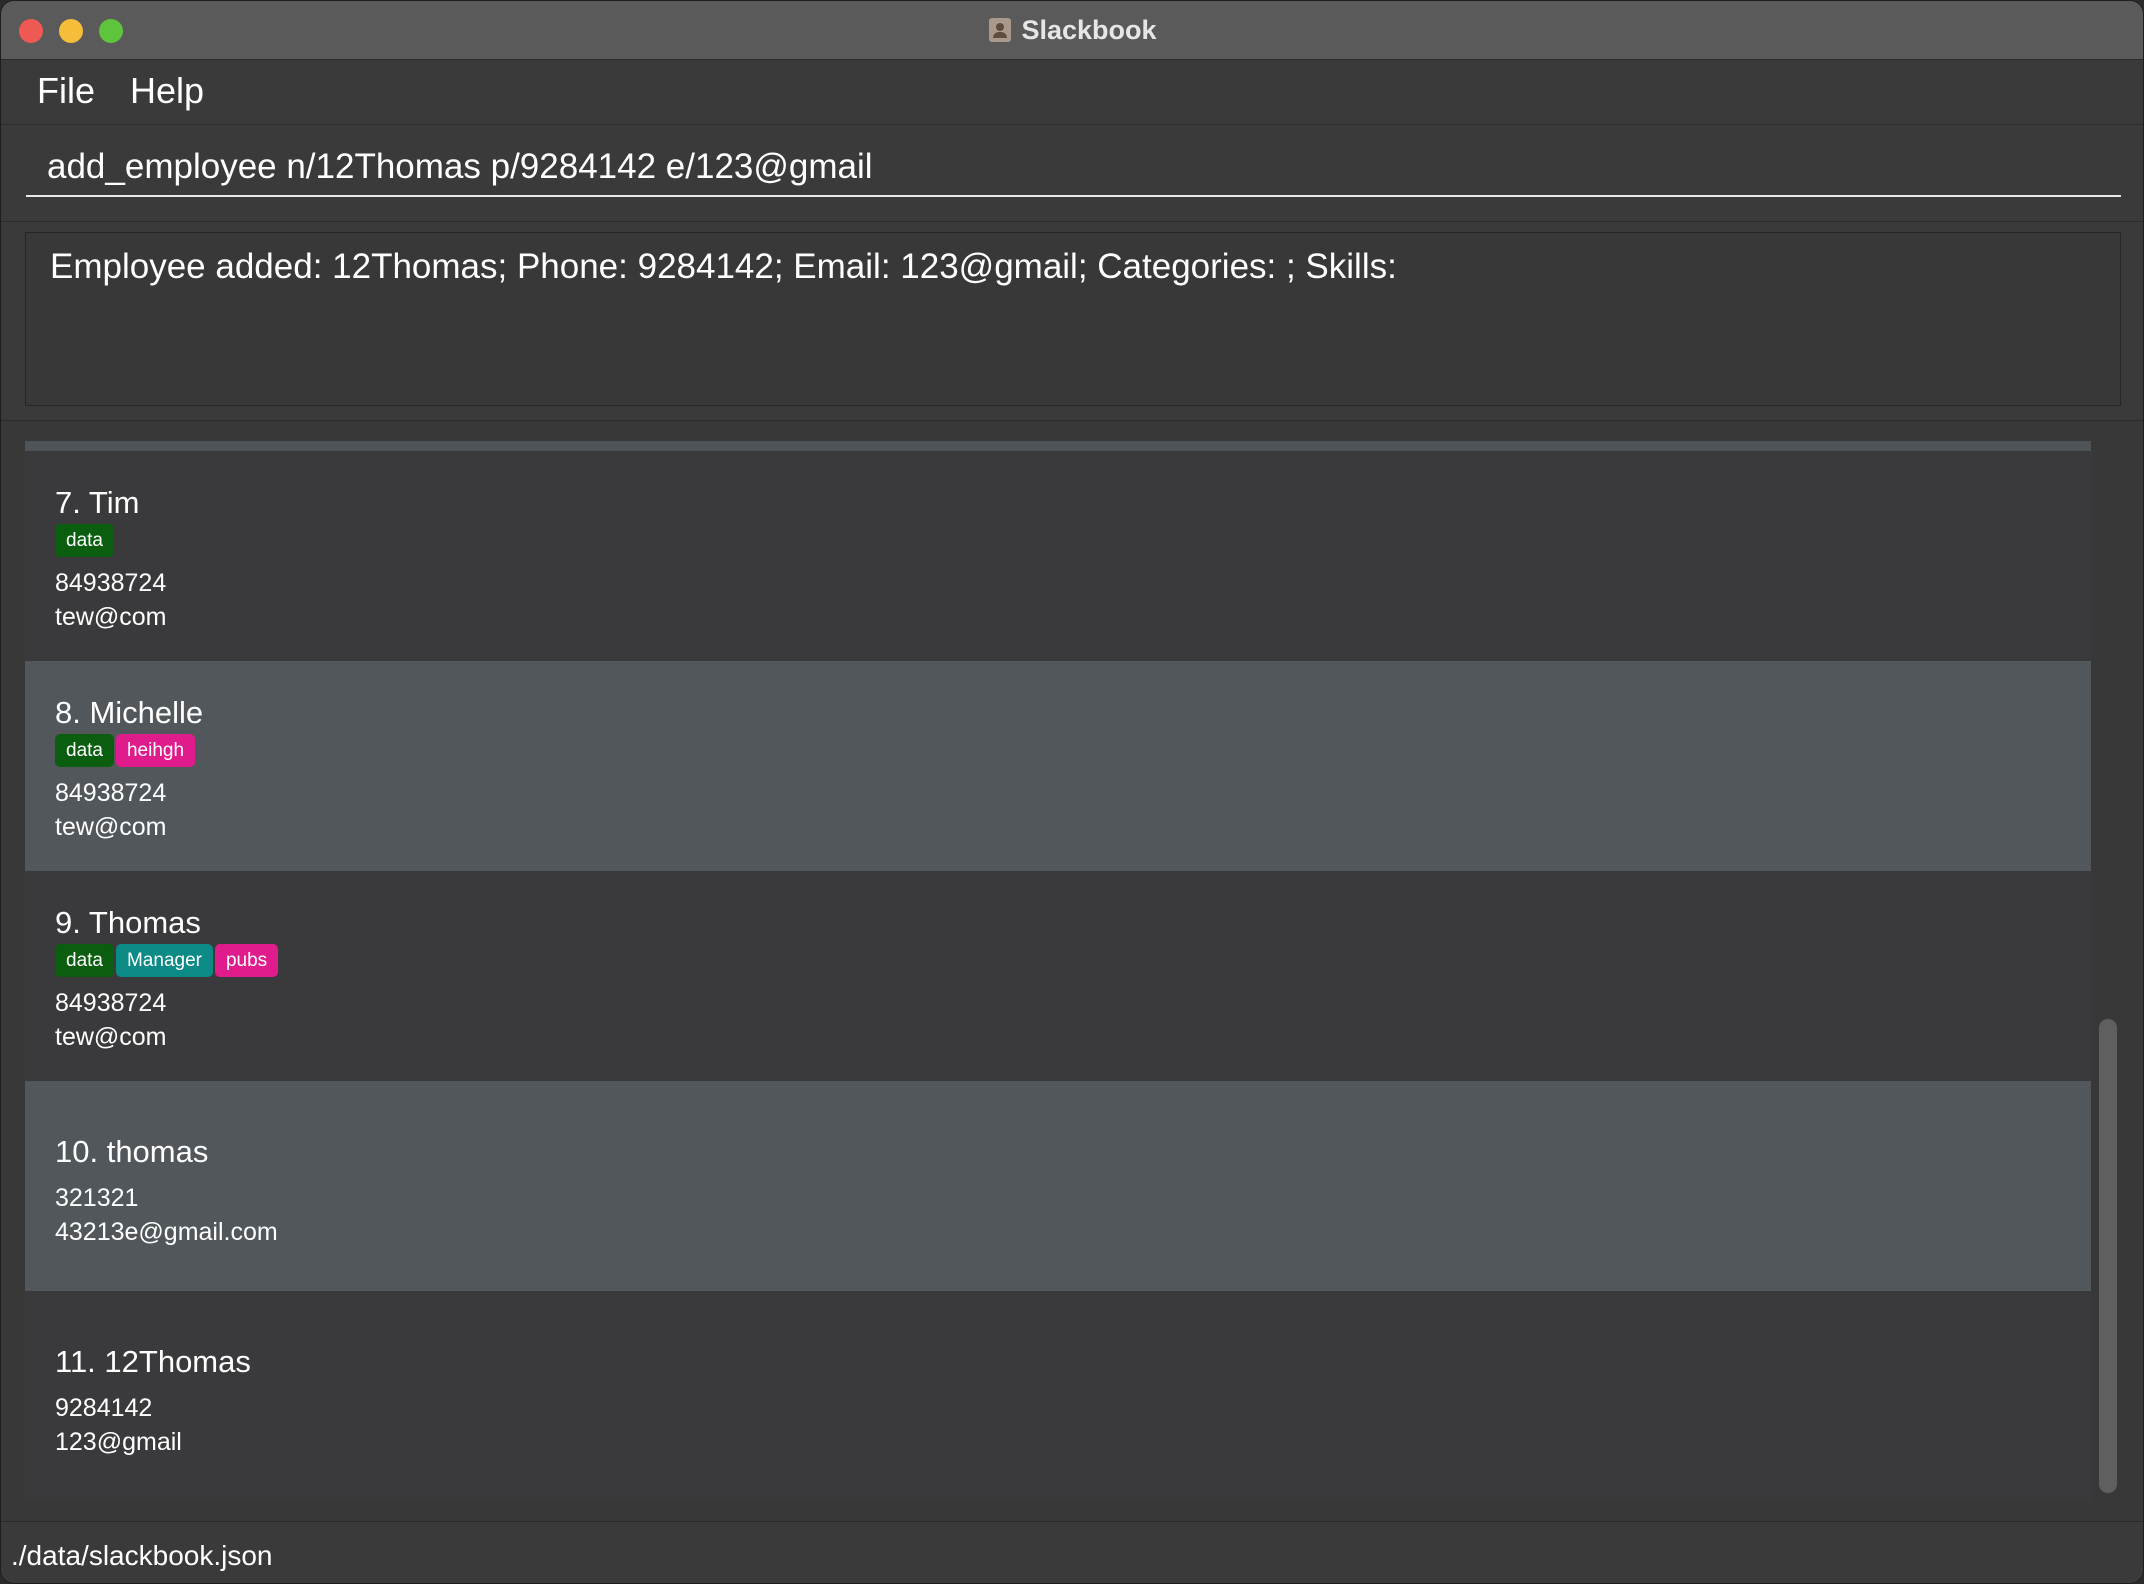 The height and width of the screenshot is (1584, 2144). I want to click on window-title: Slackbook, so click(1089, 29).